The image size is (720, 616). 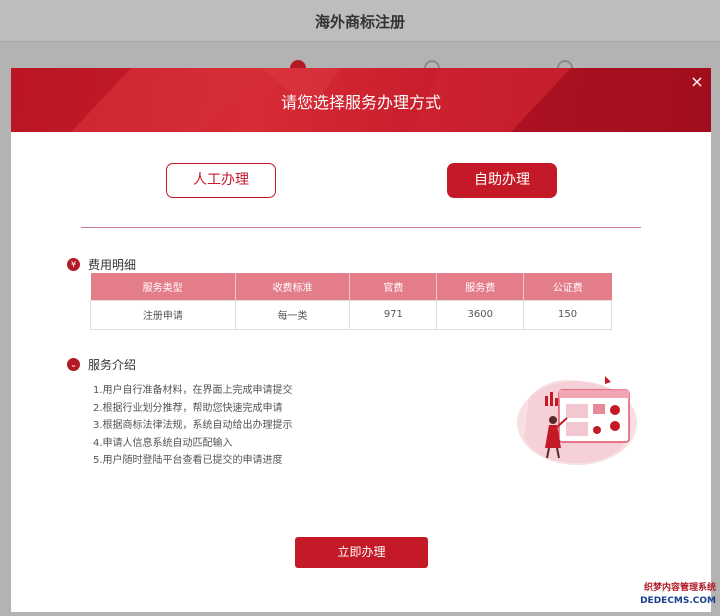 I want to click on background-header: 海外商标注册, so click(x=360, y=21).